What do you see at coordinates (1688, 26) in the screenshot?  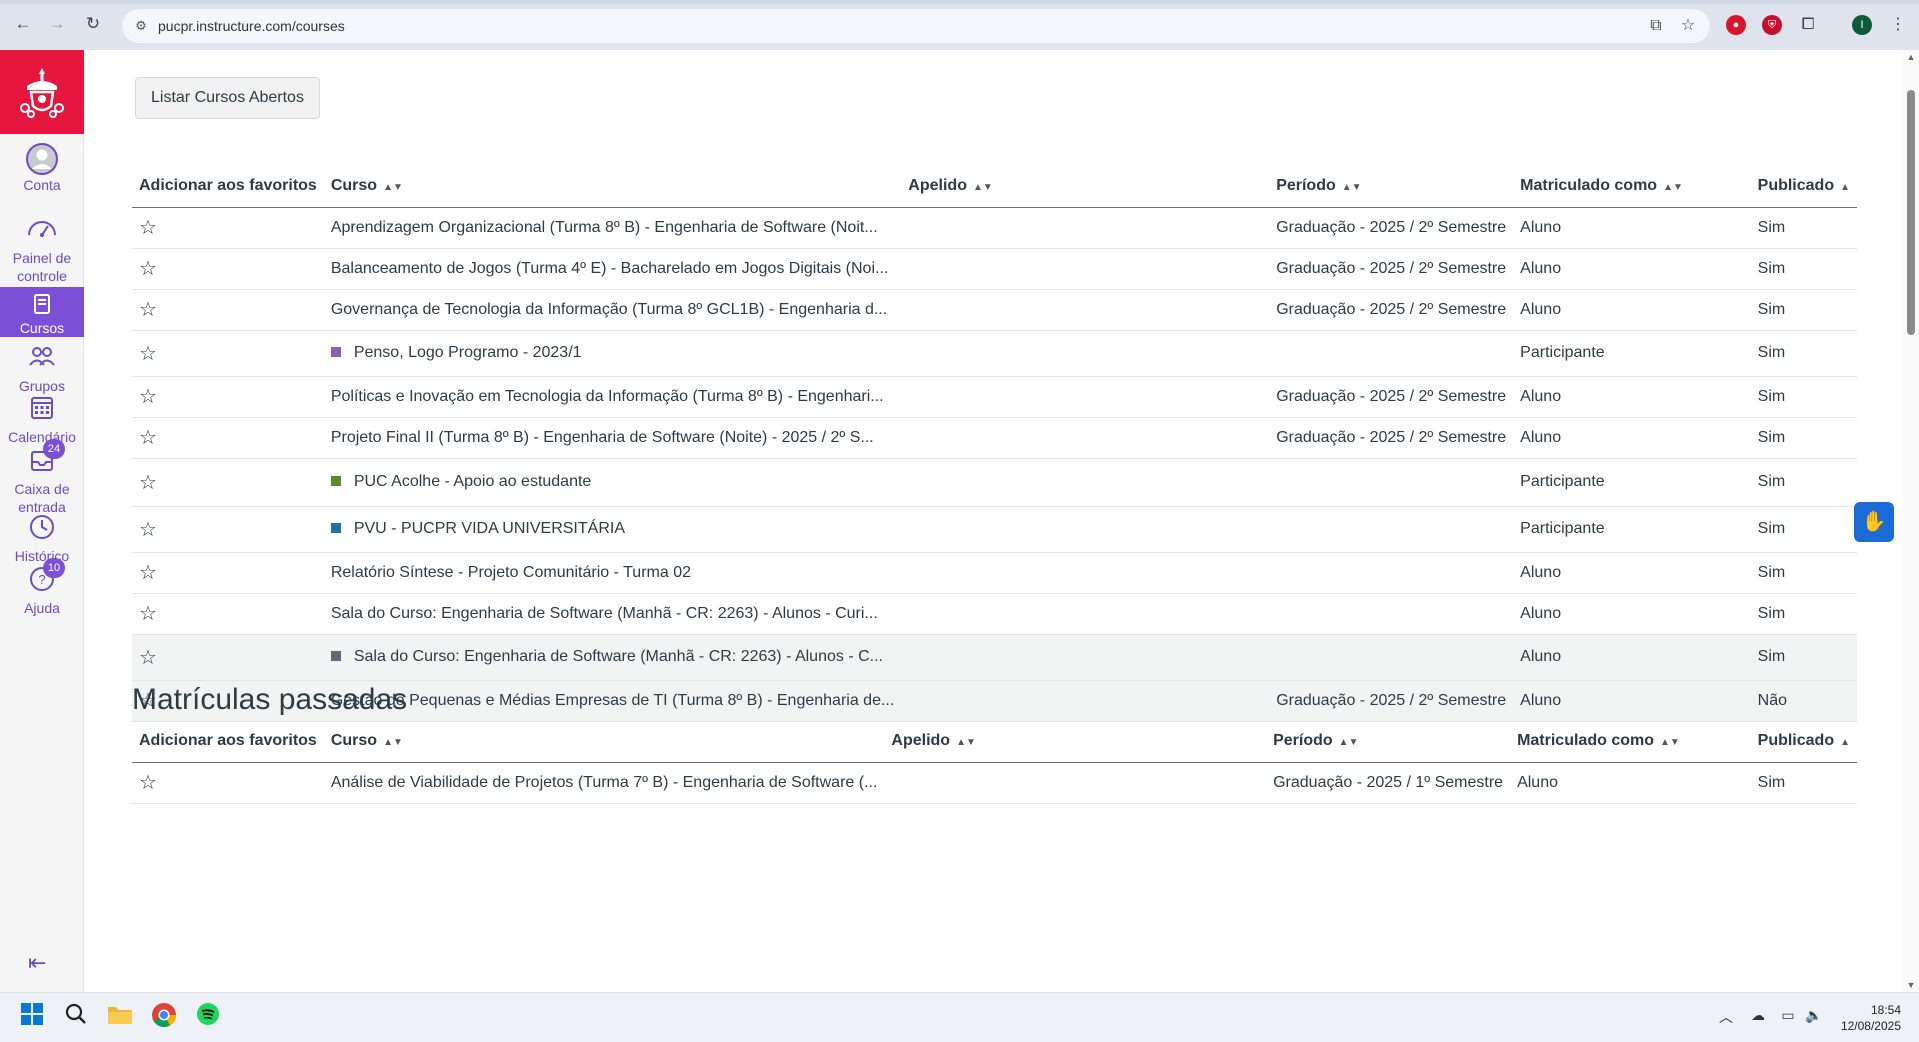 I see `bookmark-star-icon: ☆` at bounding box center [1688, 26].